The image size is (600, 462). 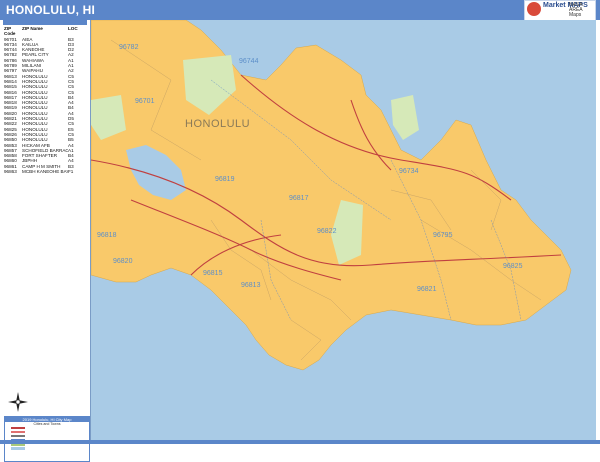 I want to click on brand-logo: Market MAPS NASA AREA Maps, so click(x=560, y=10).